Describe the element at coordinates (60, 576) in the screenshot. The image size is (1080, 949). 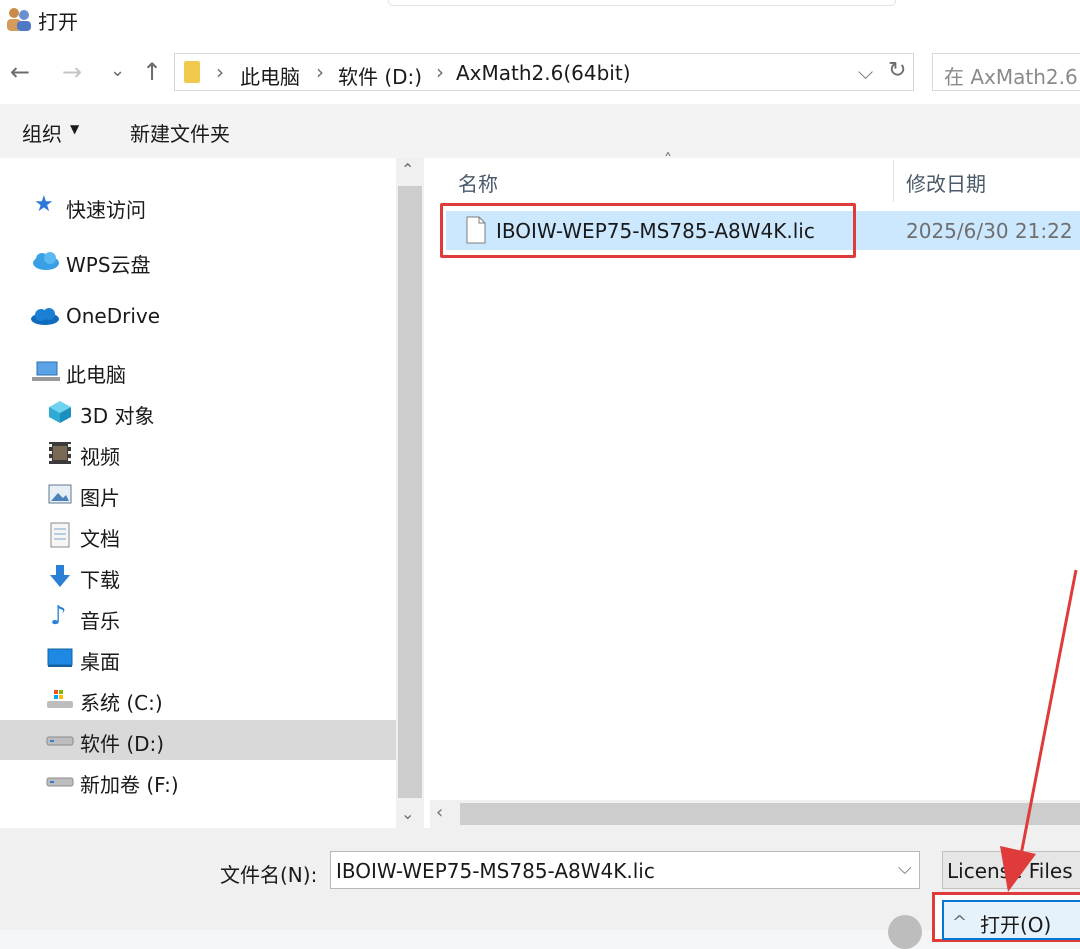
I see `download-arrow-icon` at that location.